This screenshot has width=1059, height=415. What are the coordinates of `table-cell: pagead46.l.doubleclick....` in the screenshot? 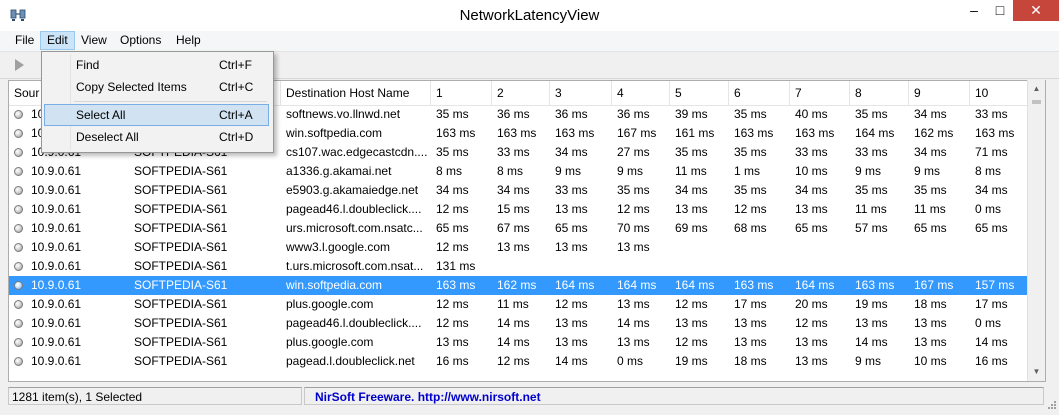 It's located at (354, 209).